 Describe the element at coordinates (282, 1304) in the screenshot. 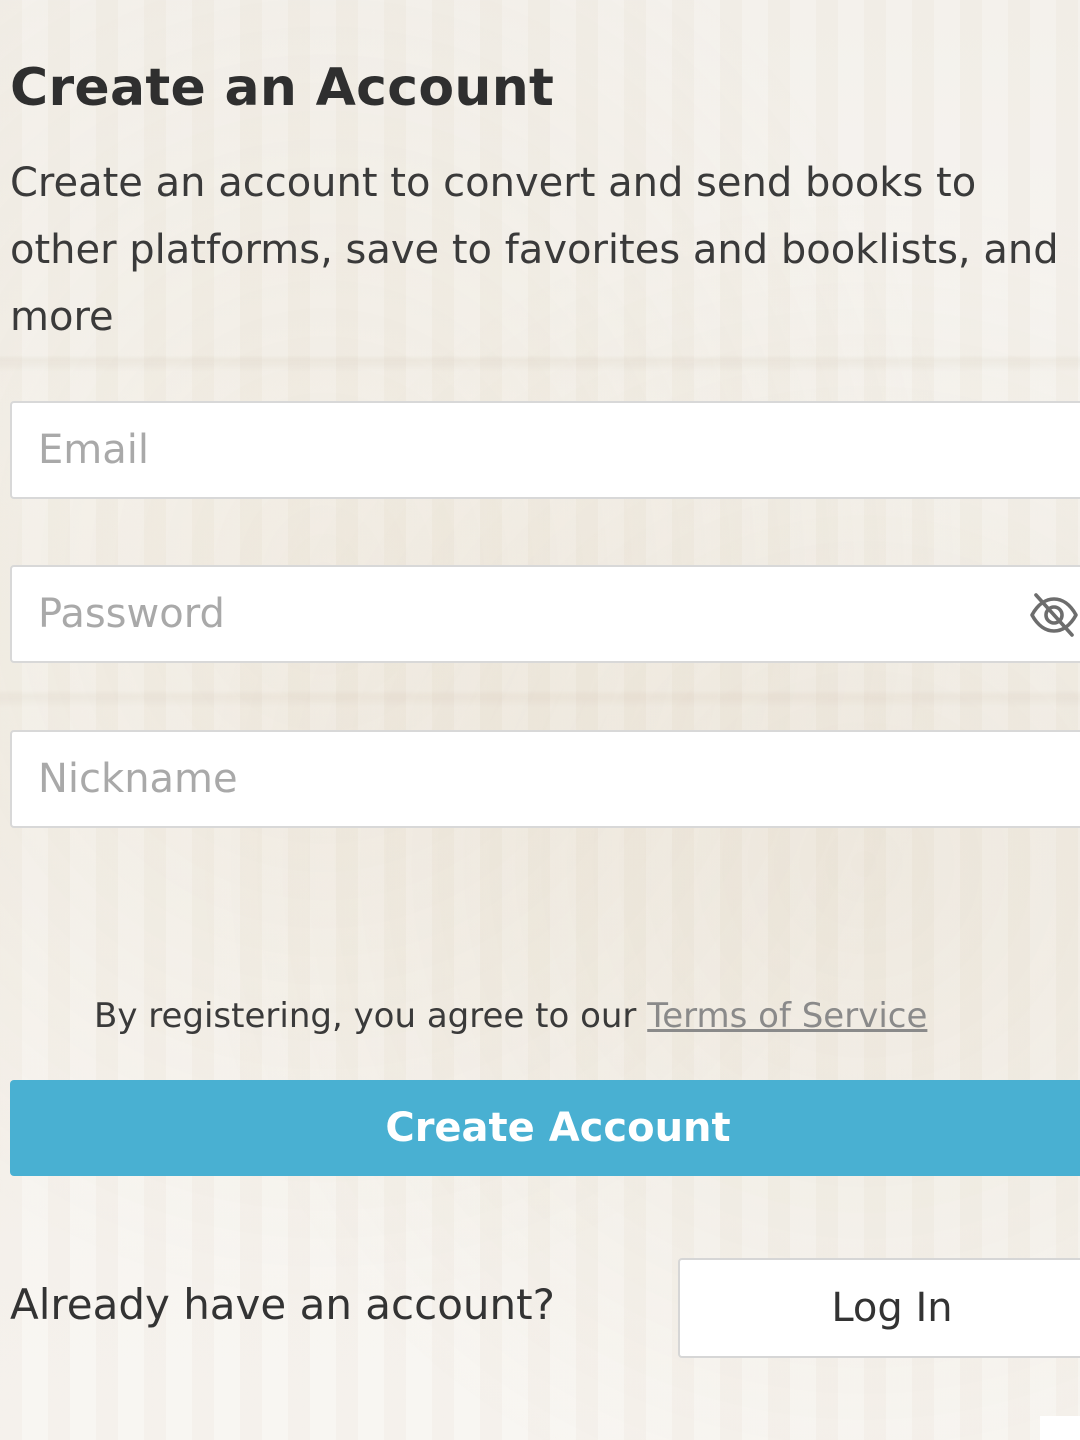

I see `already-have-account-text: Already have an account?` at that location.